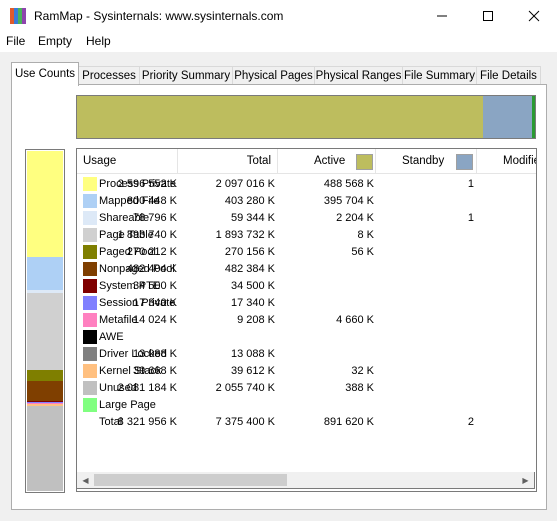 This screenshot has width=557, height=521. I want to click on table-row: Kernel Stack 39 668 K 39 612 K 32 K, so click(306, 371).